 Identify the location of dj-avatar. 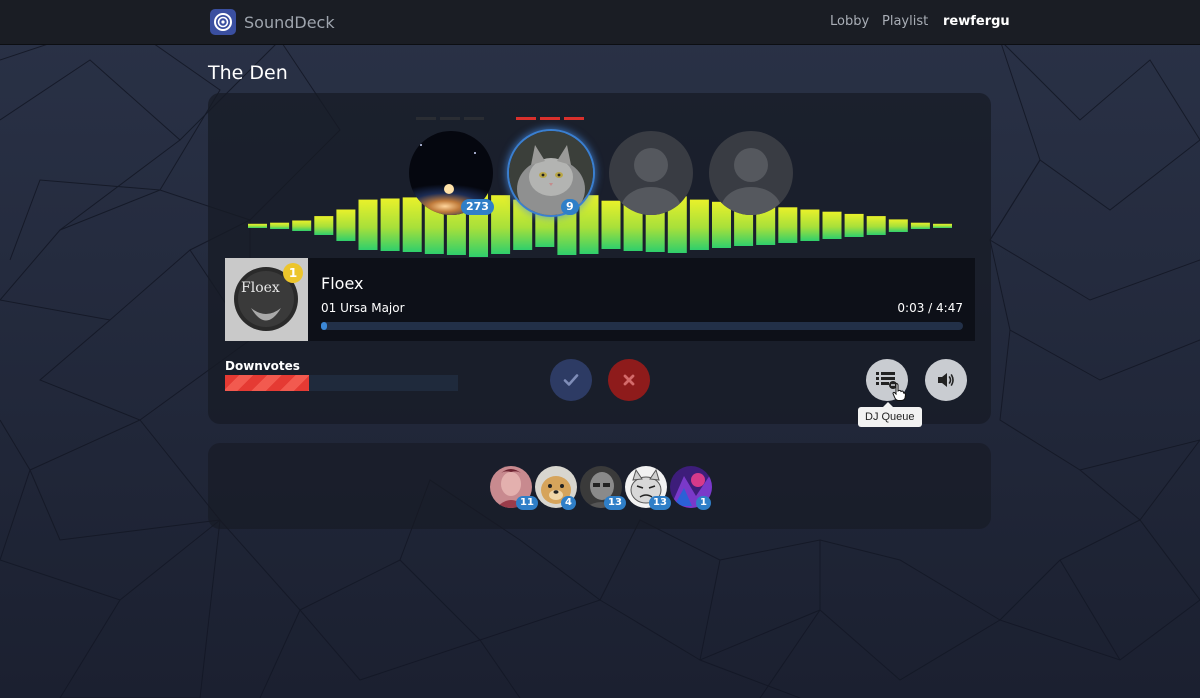
(551, 173).